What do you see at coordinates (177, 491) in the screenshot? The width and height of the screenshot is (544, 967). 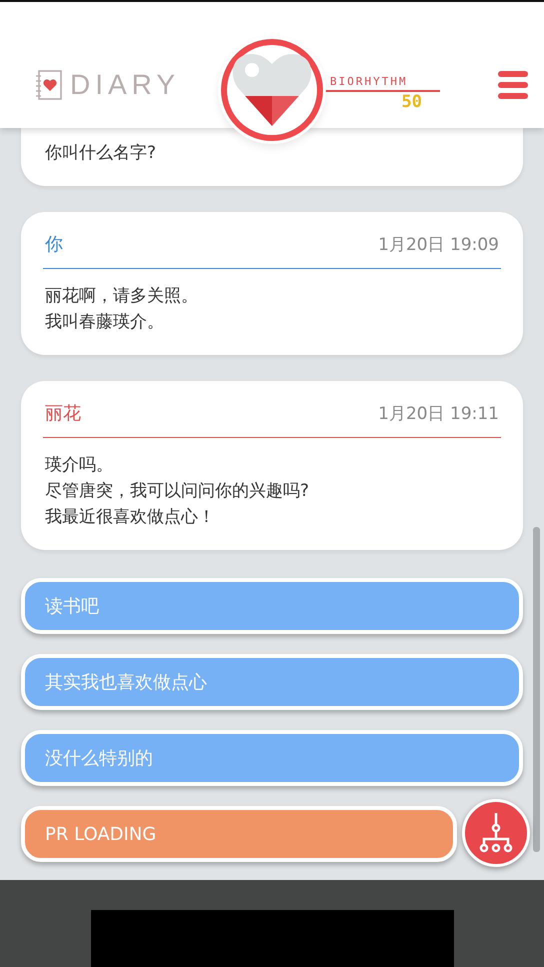 I see `message-text: 尽管唐突，我可以问问你的兴趣吗?` at bounding box center [177, 491].